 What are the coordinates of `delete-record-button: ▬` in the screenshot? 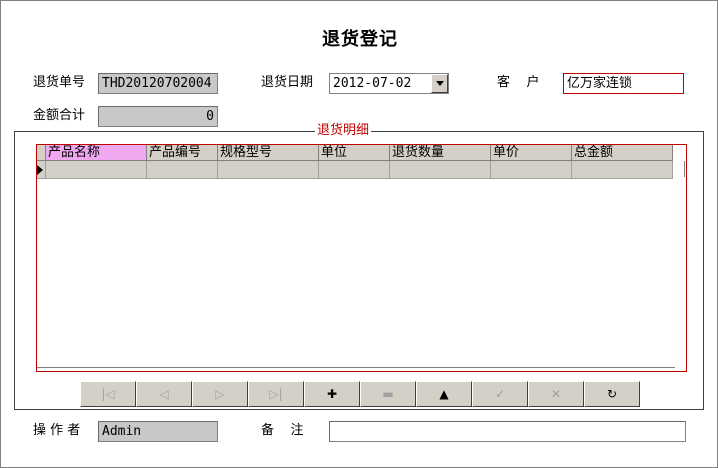 It's located at (388, 394).